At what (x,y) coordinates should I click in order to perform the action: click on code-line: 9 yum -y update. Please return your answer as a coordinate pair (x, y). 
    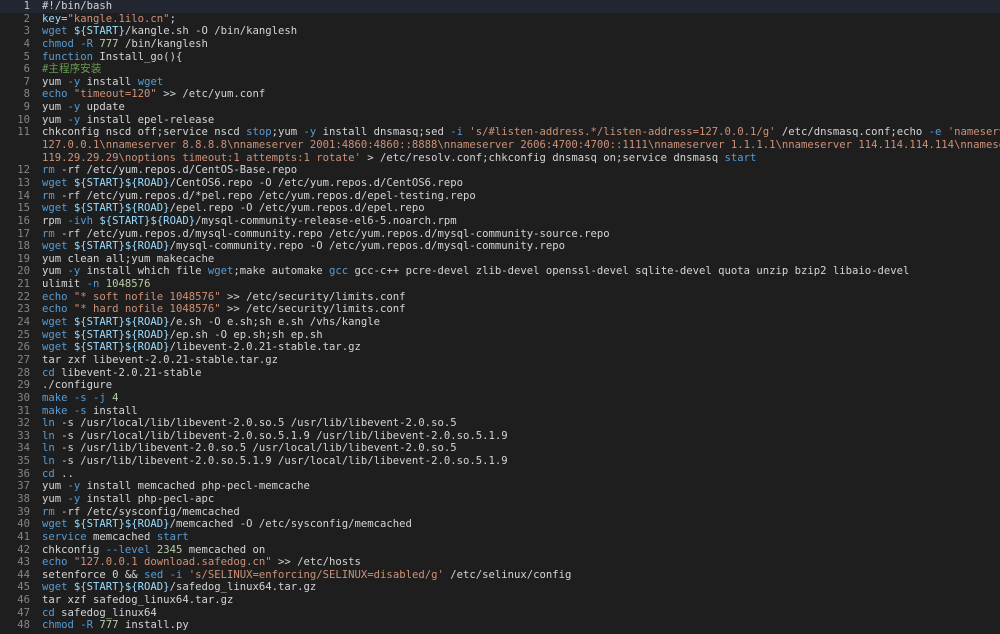
    Looking at the image, I should click on (500, 107).